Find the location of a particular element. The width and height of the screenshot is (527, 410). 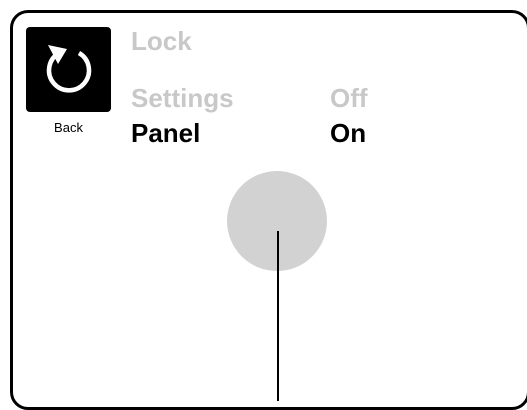

knob-stem-line is located at coordinates (278, 316).